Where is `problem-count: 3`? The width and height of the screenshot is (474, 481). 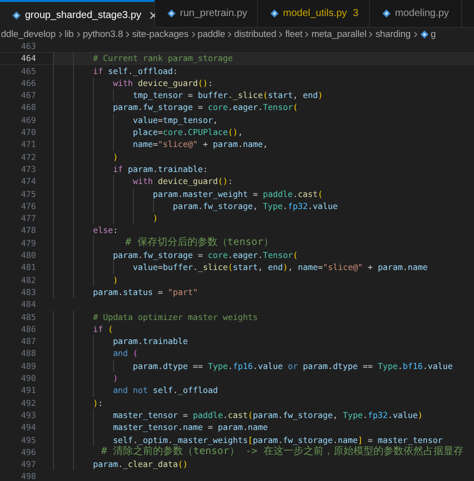 problem-count: 3 is located at coordinates (355, 13).